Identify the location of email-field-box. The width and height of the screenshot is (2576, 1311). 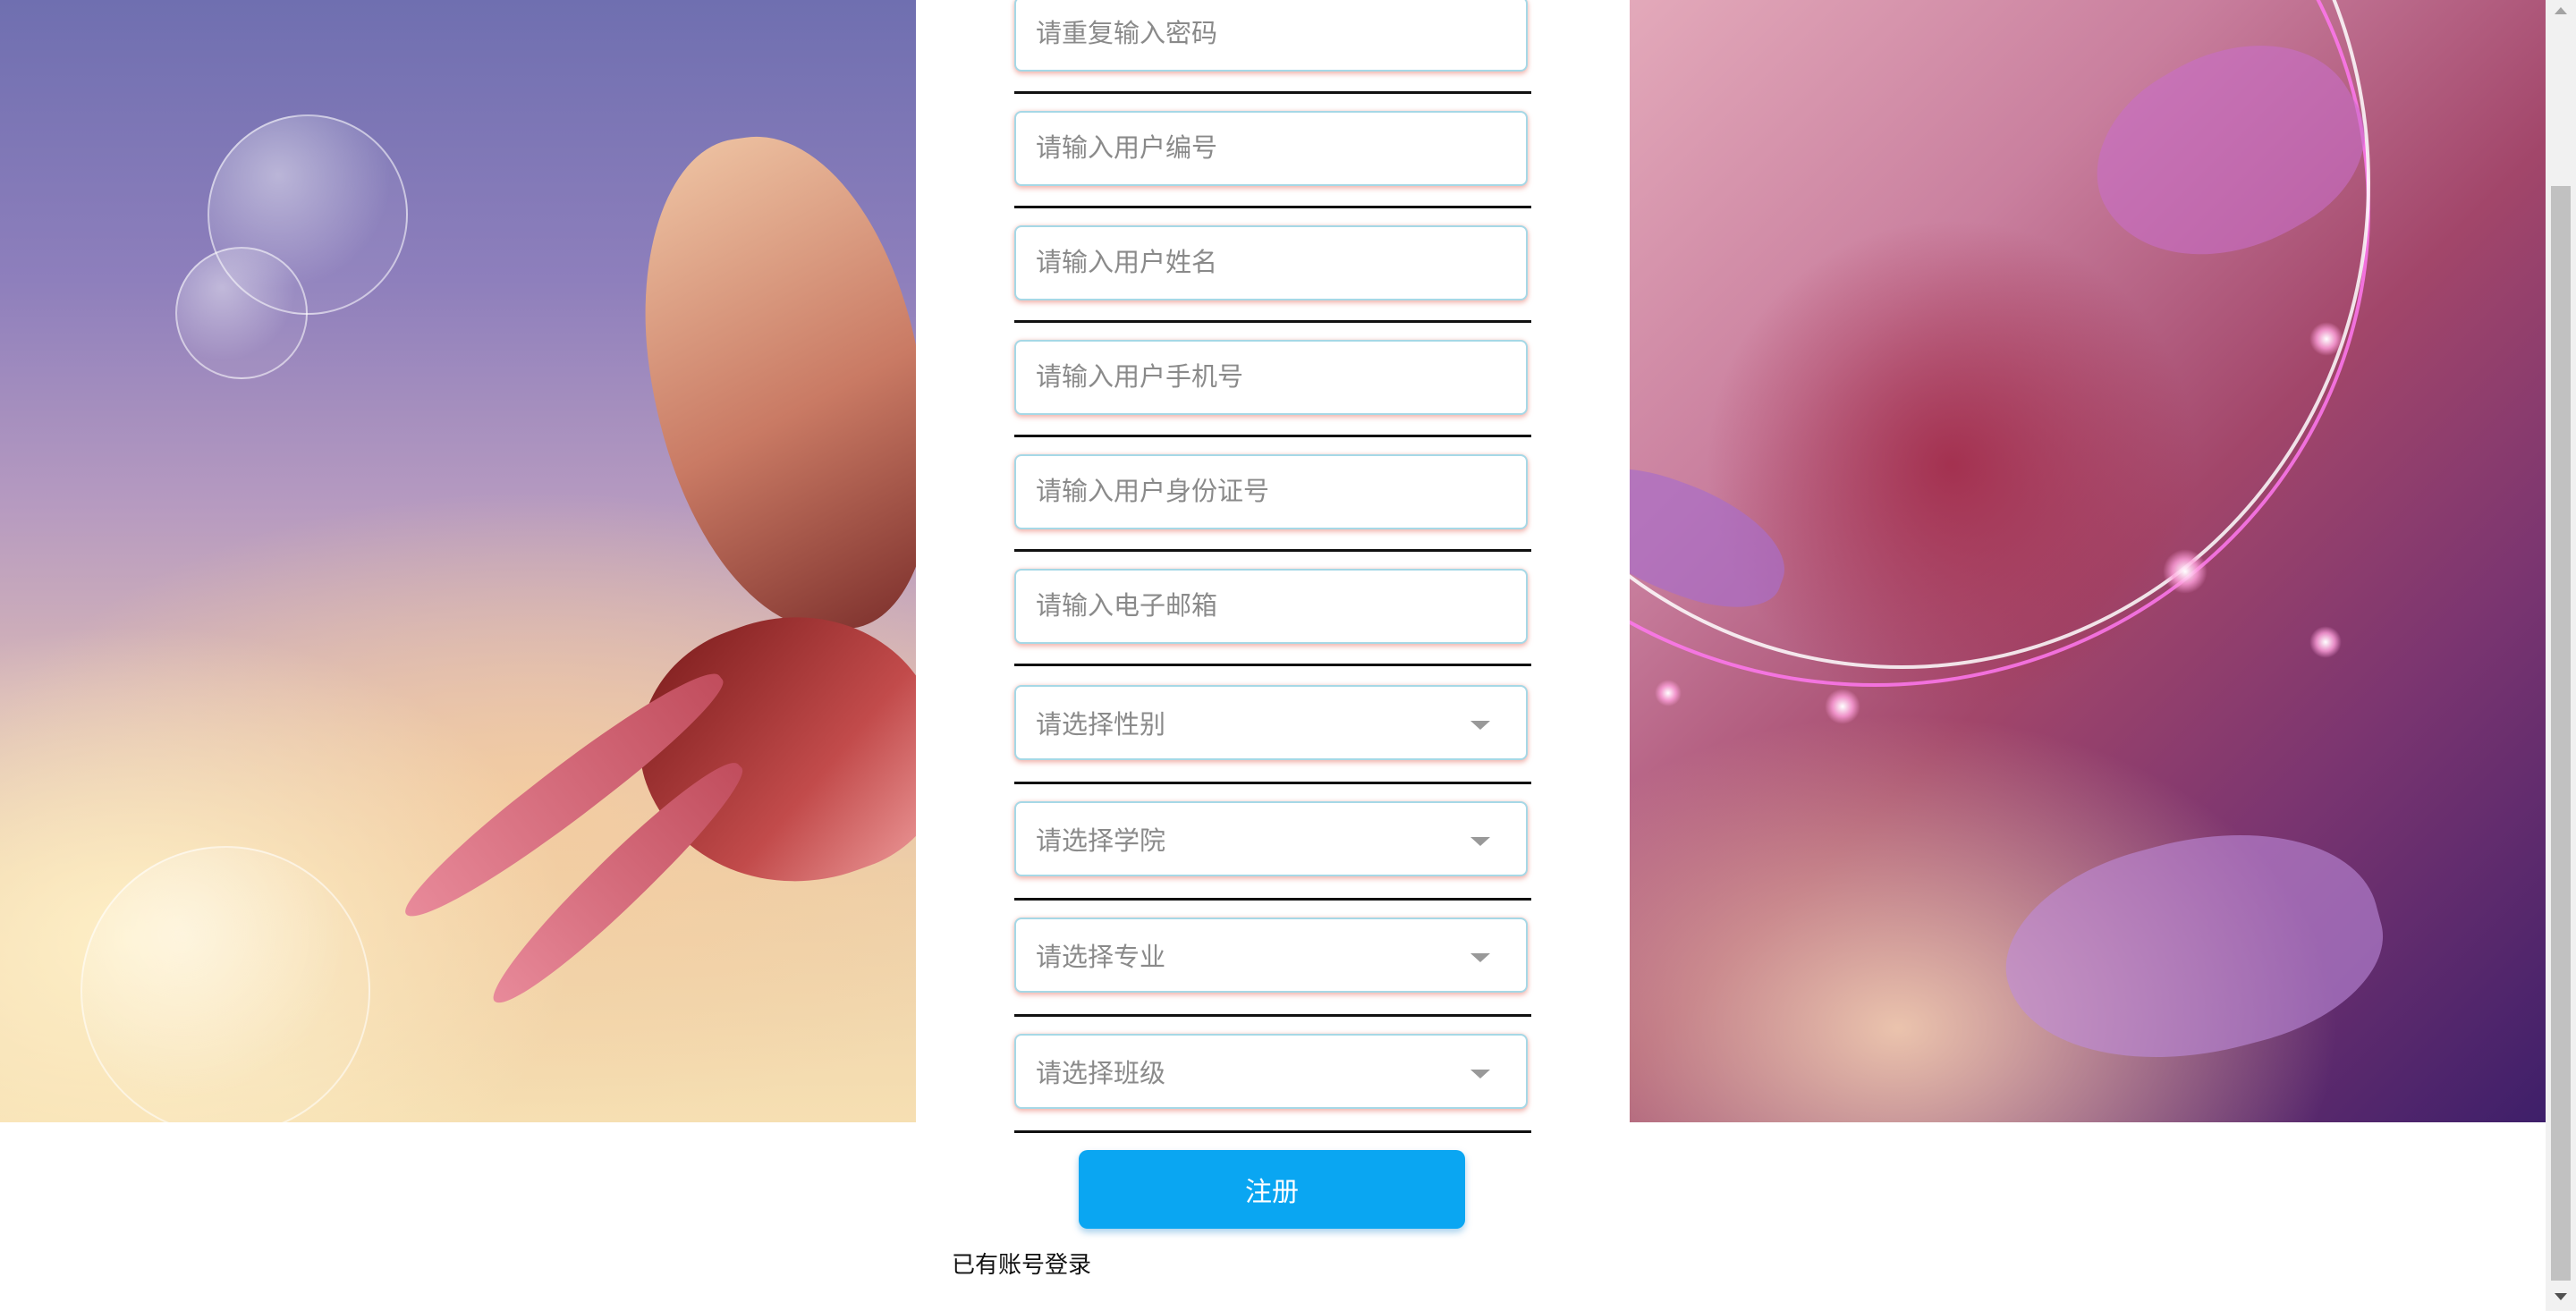
(1271, 606).